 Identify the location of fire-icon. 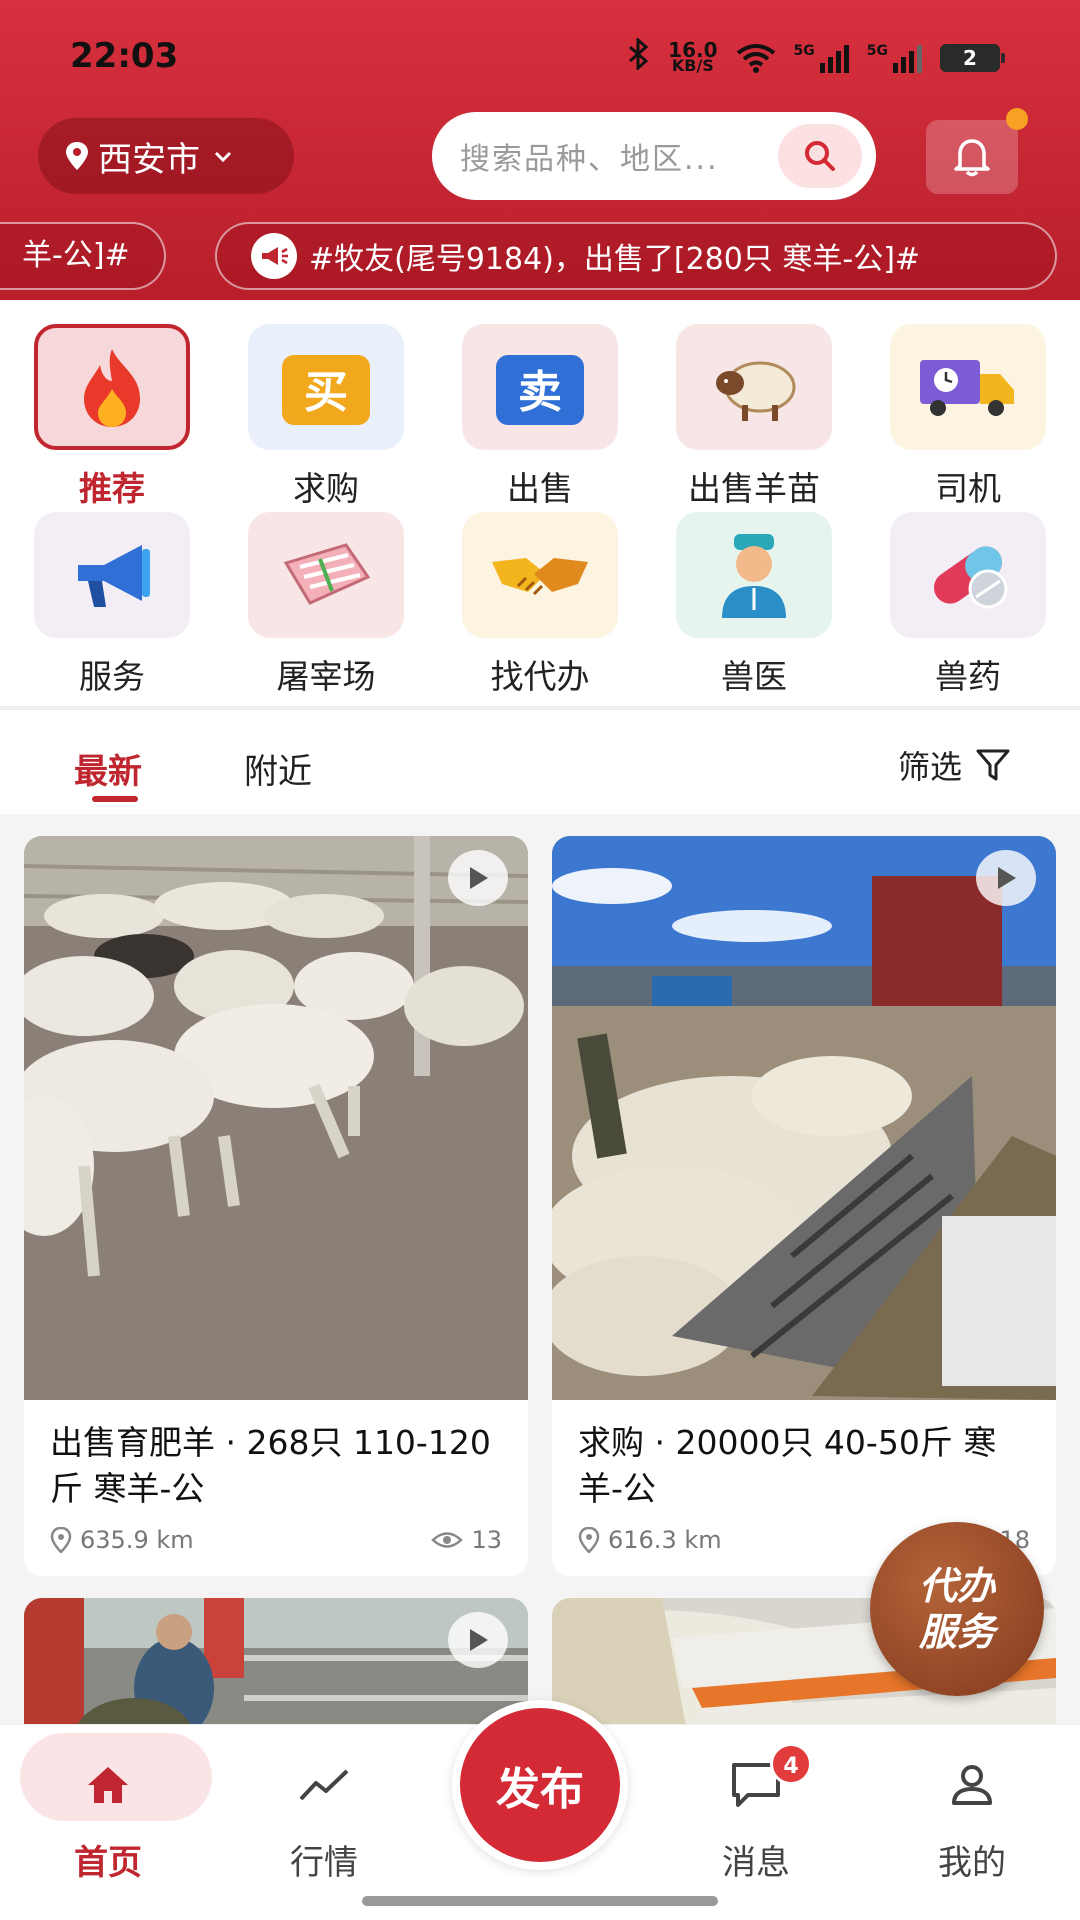
(112, 387).